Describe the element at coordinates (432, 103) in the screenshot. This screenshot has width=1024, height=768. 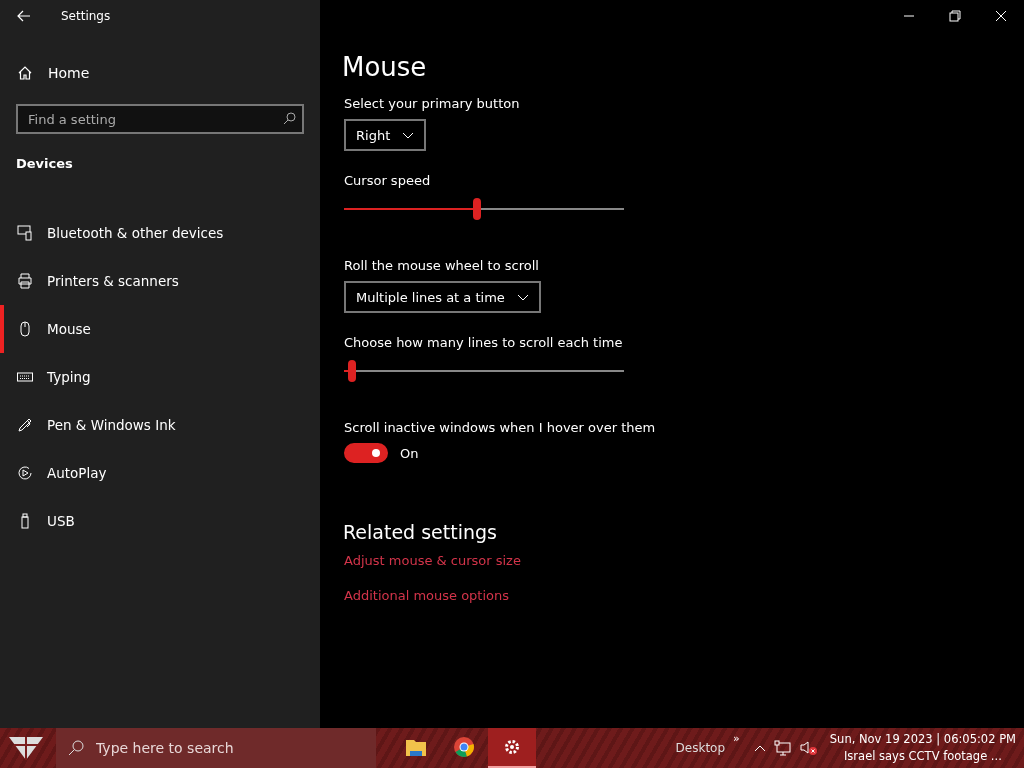
I see `setting-label: Select your primary button` at that location.